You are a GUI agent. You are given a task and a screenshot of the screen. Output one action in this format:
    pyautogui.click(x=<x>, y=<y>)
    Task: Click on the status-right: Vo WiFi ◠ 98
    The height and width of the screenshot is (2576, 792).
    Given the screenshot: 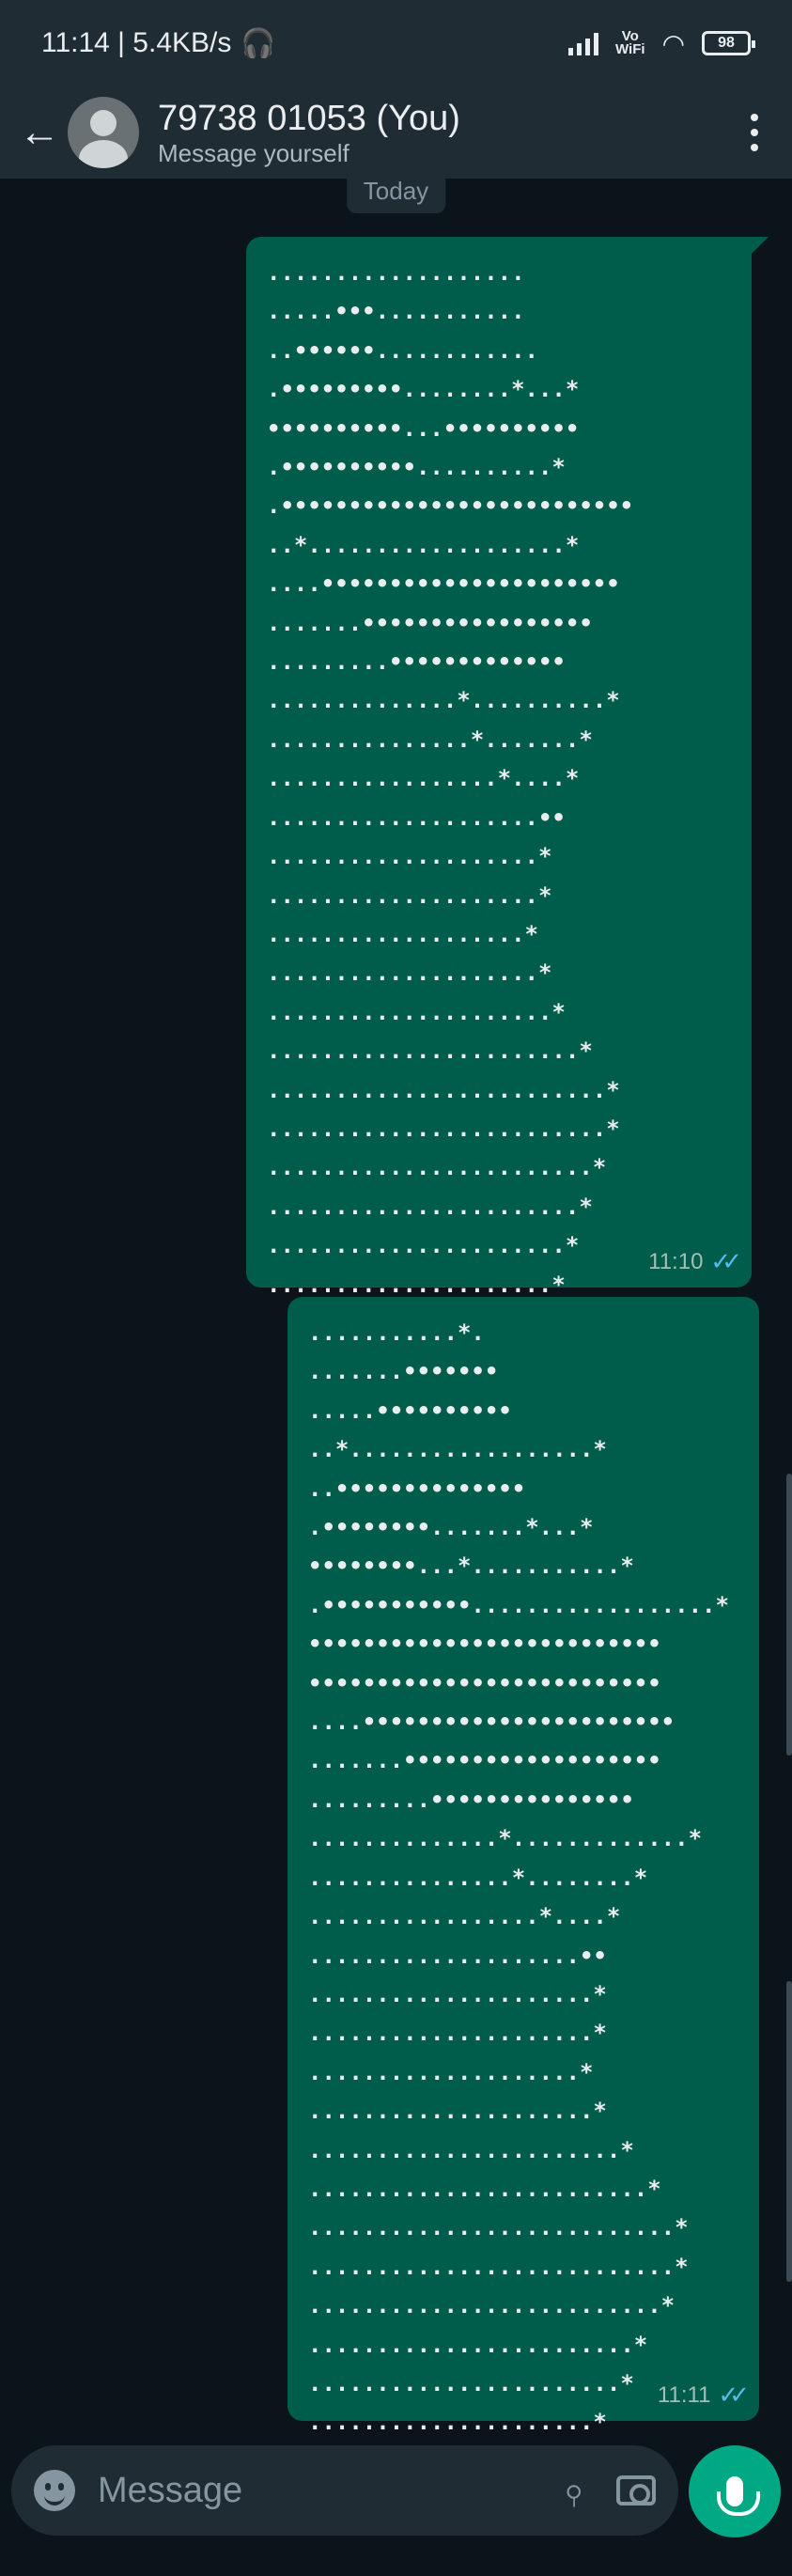 What is the action you would take?
    pyautogui.click(x=662, y=44)
    